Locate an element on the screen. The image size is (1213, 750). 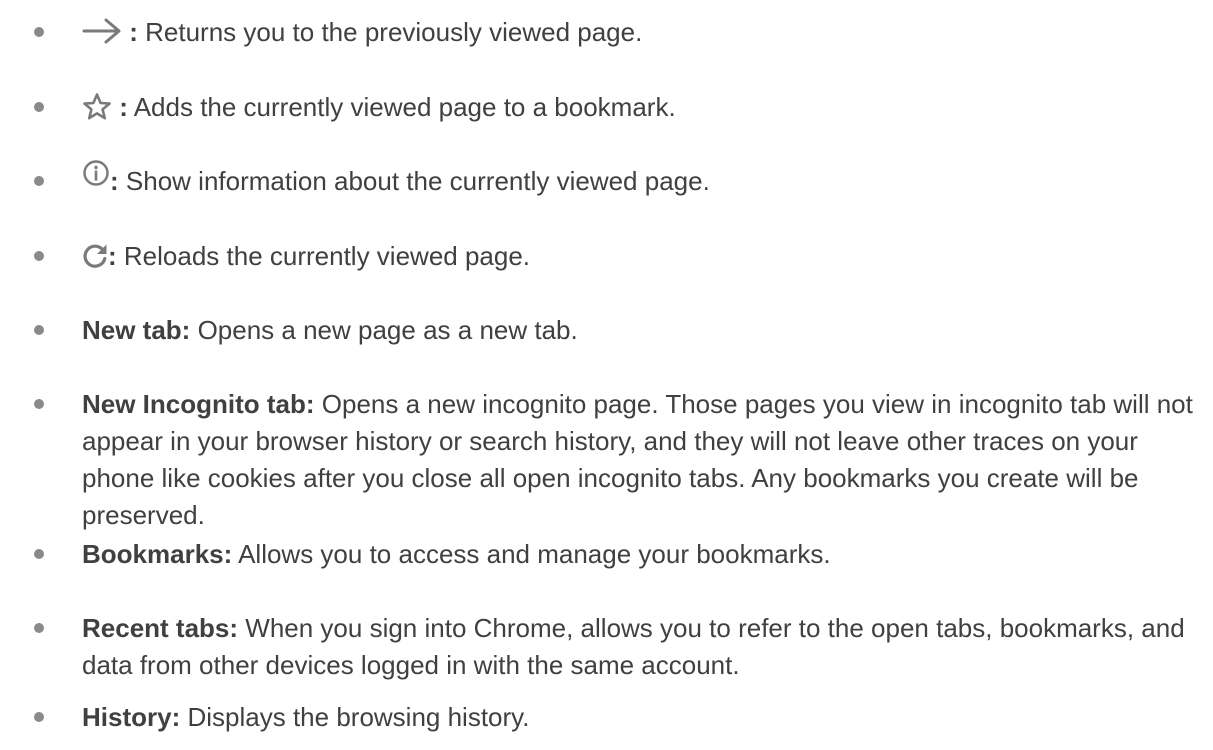
forward-arrow-icon is located at coordinates (102, 31).